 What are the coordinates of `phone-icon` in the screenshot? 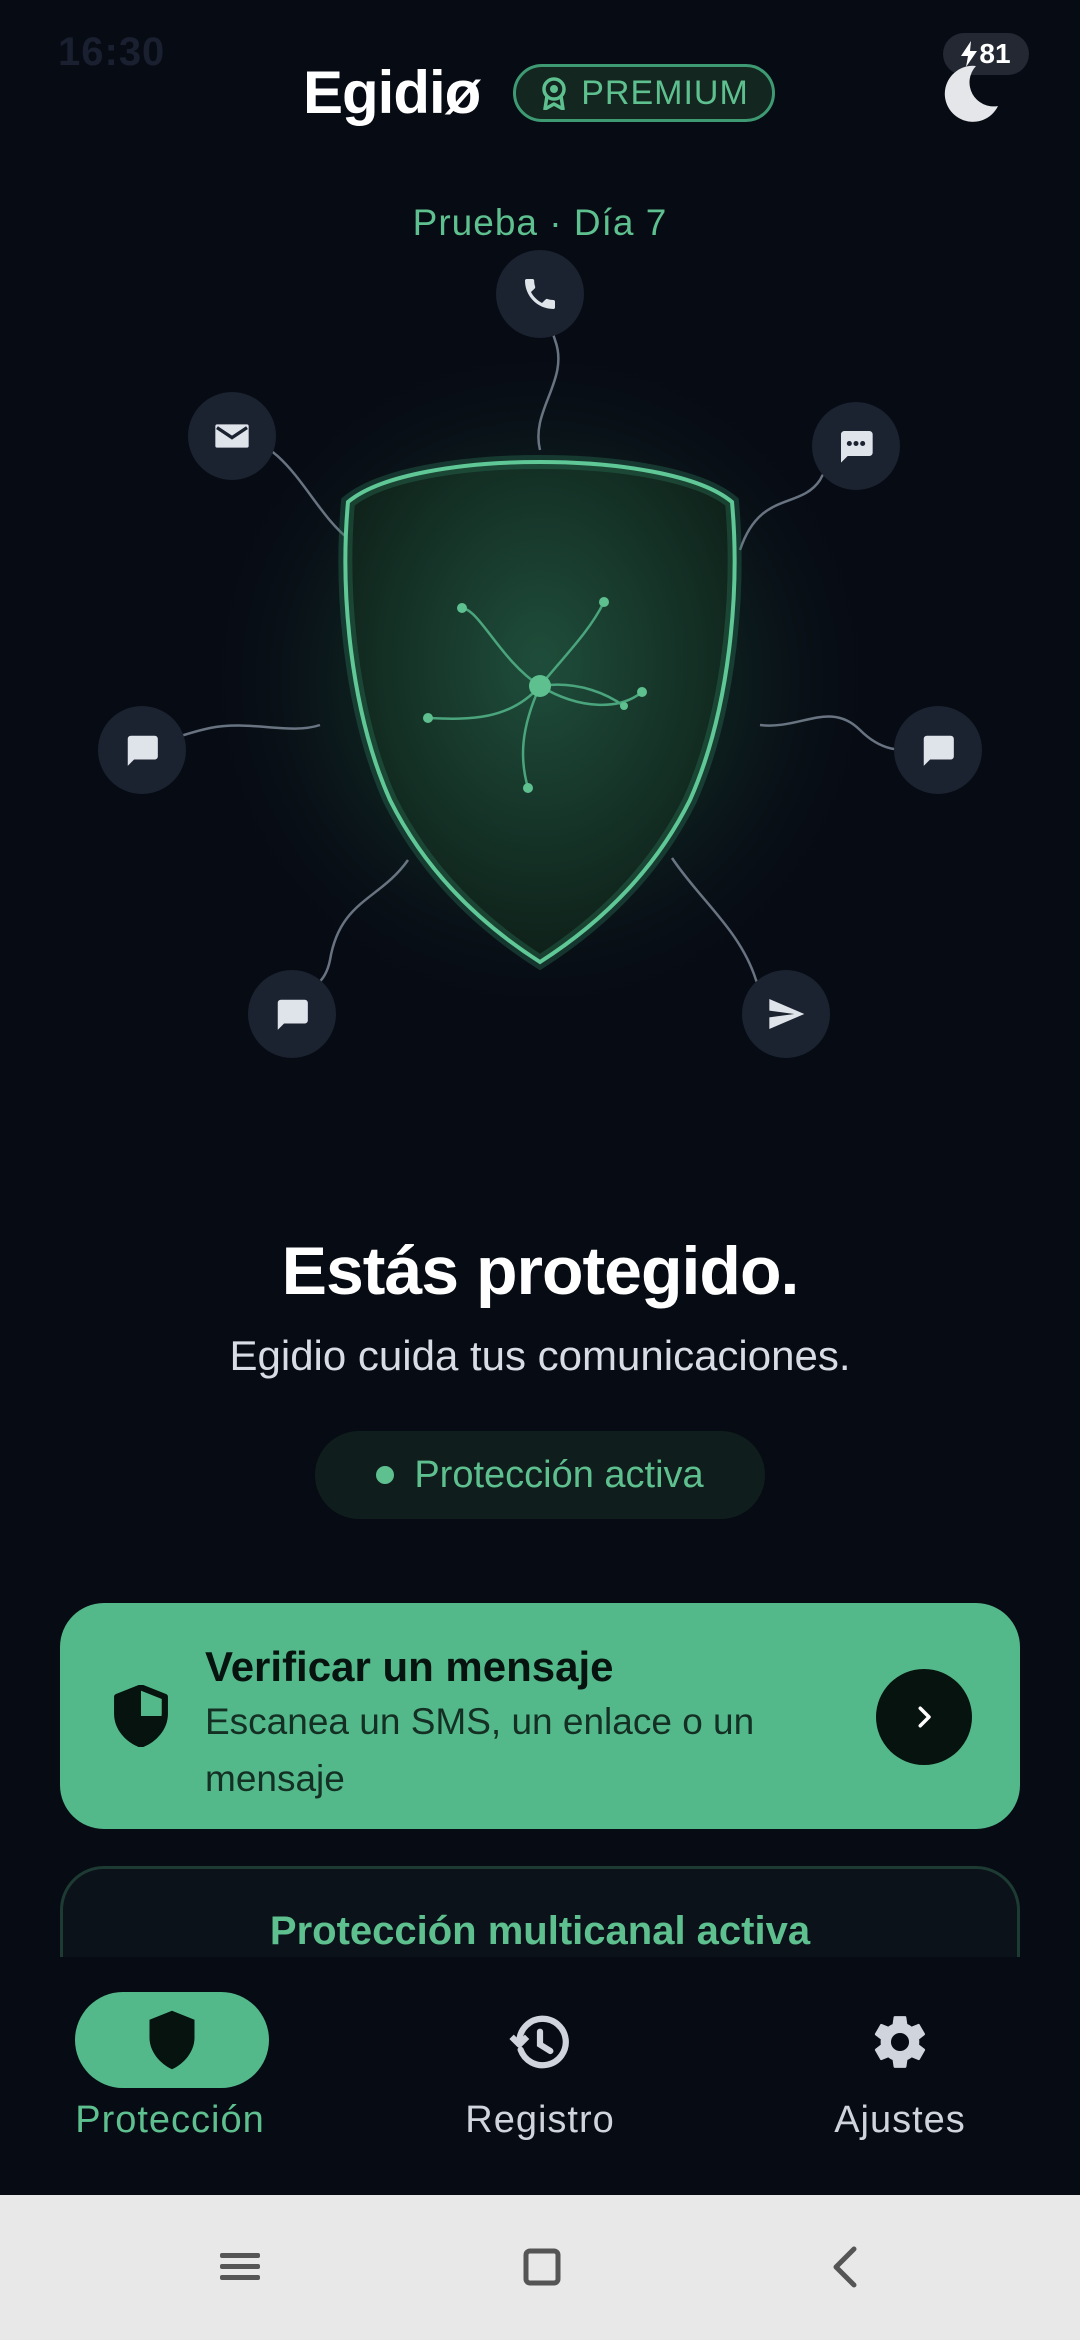 It's located at (540, 294).